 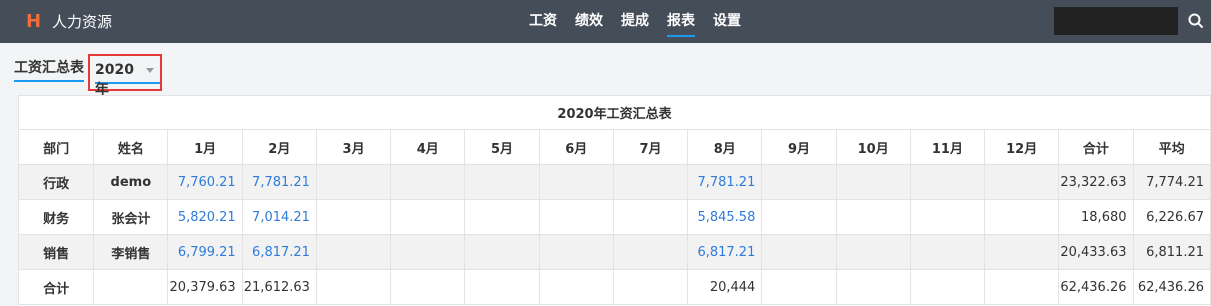 I want to click on top-navbar: H 人力资源 工资 绩效 提成 报表 设置, so click(x=605, y=21).